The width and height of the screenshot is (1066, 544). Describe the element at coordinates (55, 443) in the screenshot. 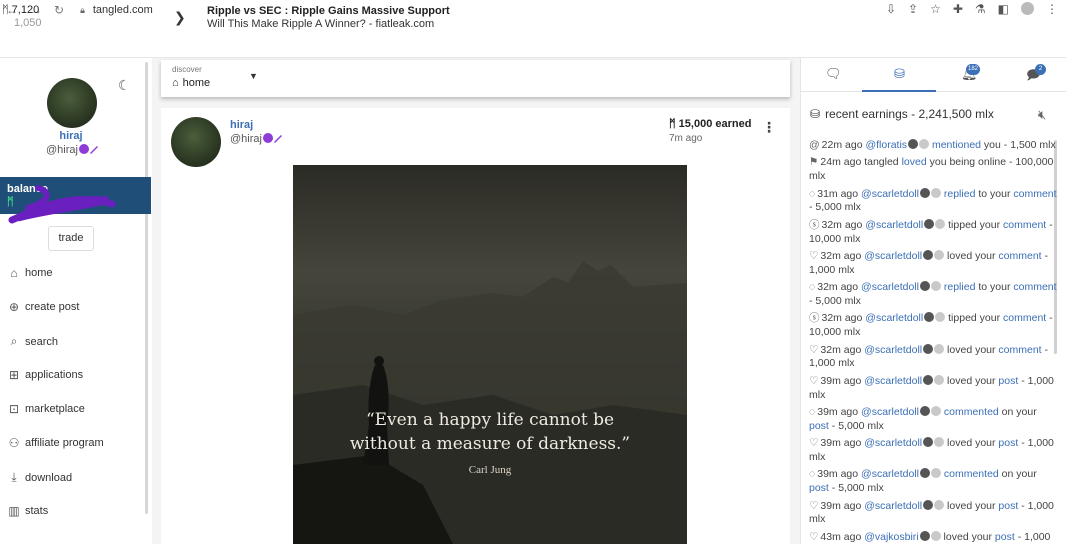

I see `nav-affiliate-program: ⚇ affiliate program` at that location.